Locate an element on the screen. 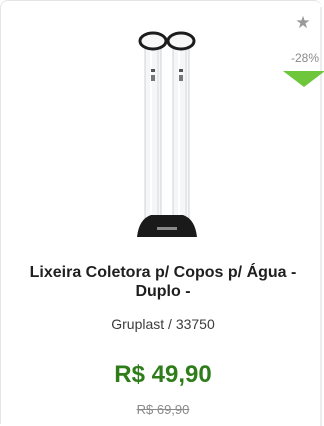 The width and height of the screenshot is (324, 426). favorite-star-icon: ★ is located at coordinates (303, 23).